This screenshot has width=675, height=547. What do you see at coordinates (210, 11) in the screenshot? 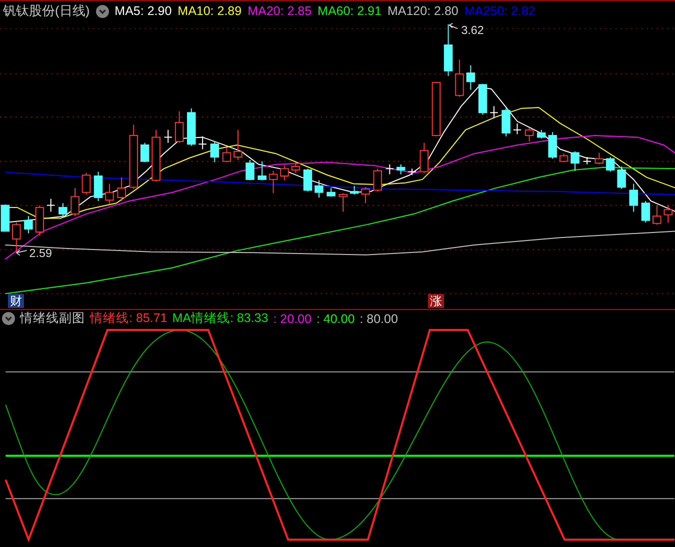
I see `moving-average-label: MA10: 2.89` at bounding box center [210, 11].